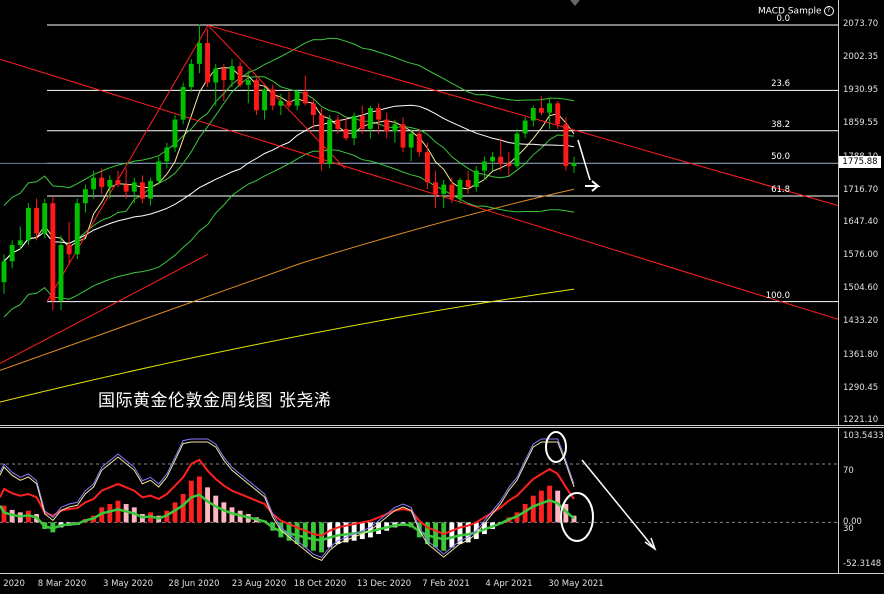 Image resolution: width=884 pixels, height=594 pixels. I want to click on price-axis-label: 1859.55, so click(861, 123).